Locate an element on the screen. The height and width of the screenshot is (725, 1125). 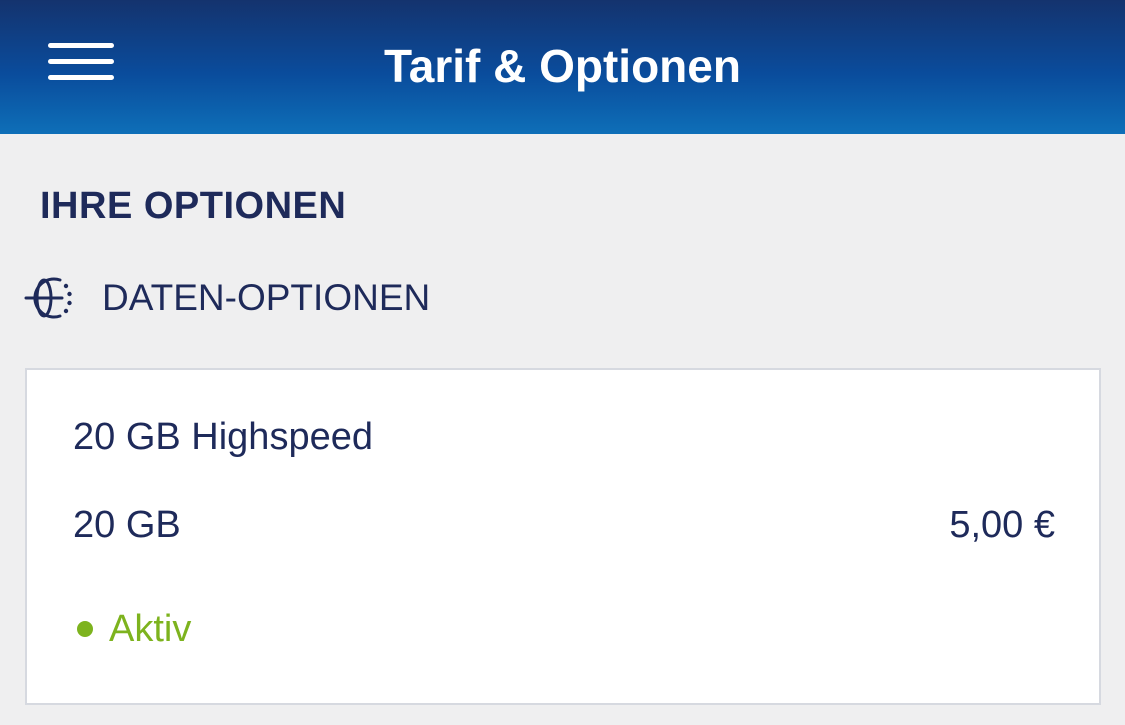
section-title: IHRE OPTIONEN is located at coordinates (193, 206).